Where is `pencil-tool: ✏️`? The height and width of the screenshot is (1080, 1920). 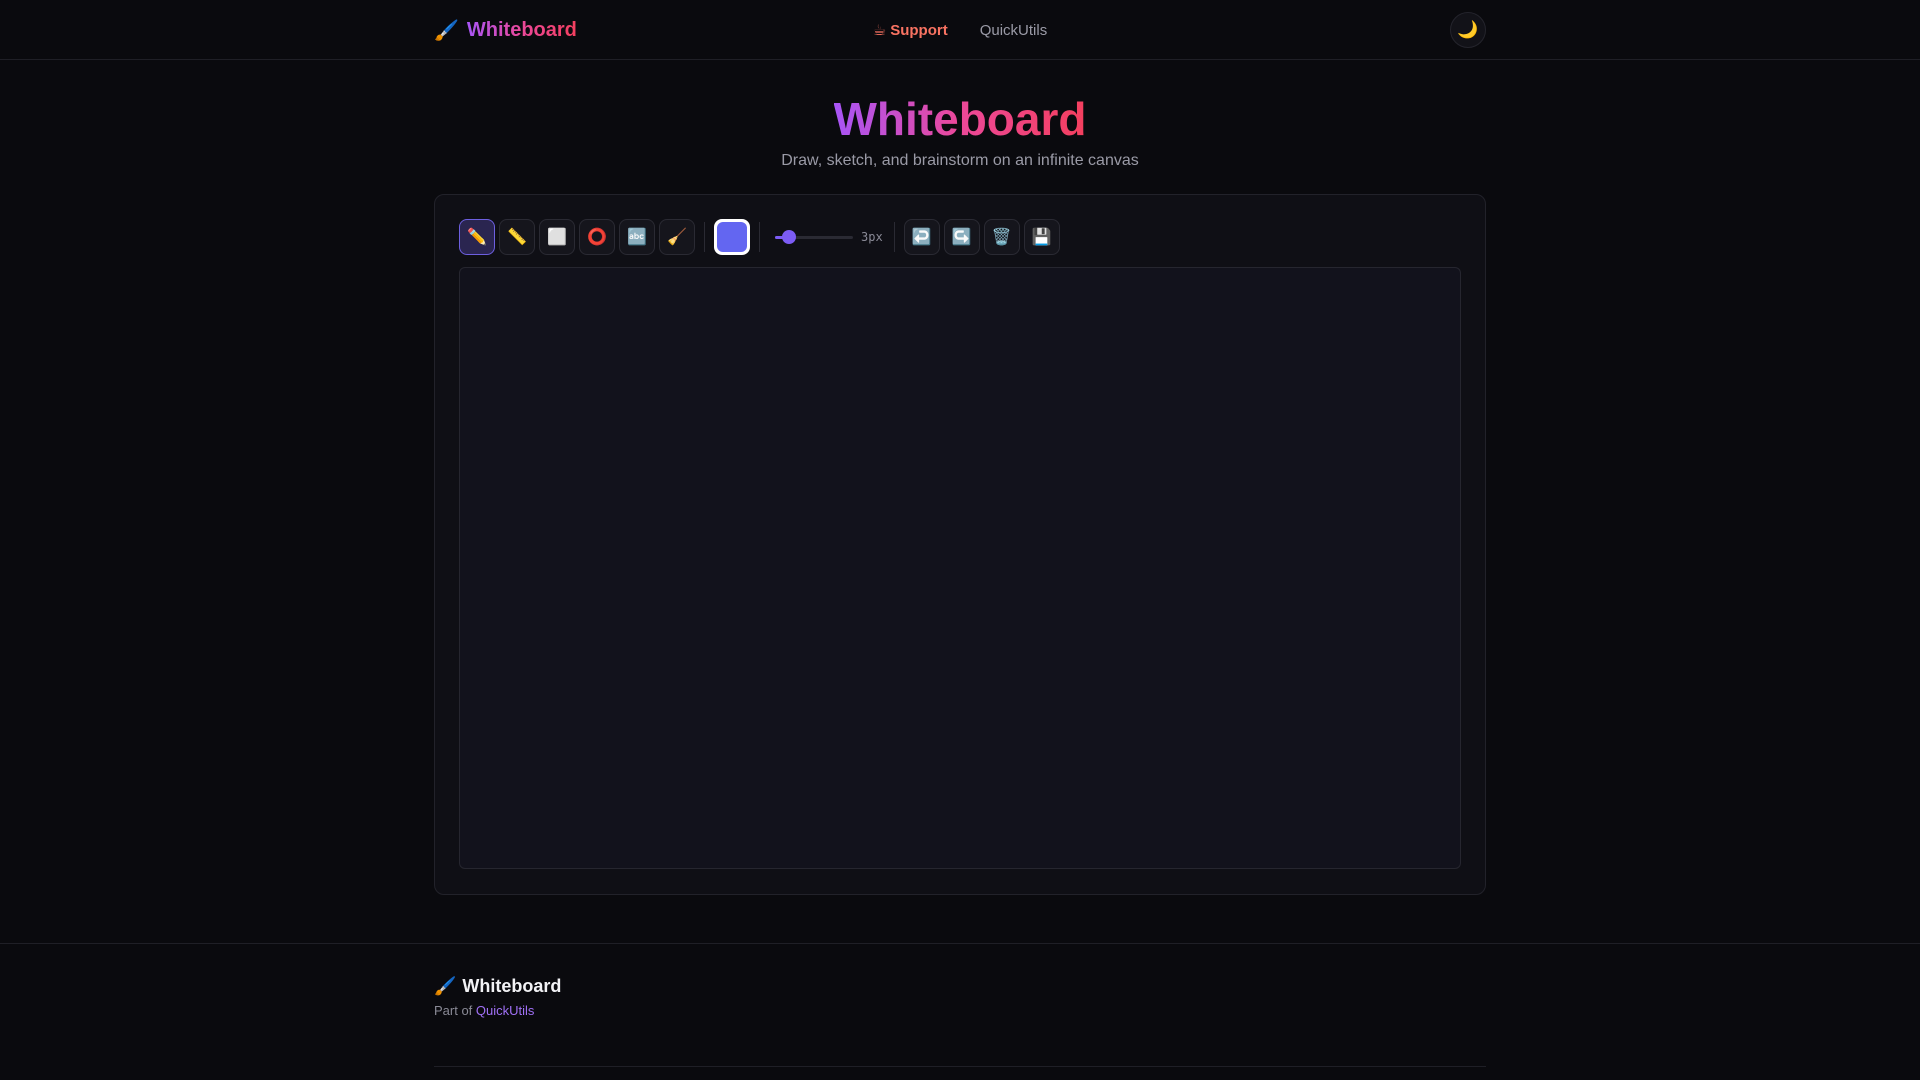 pencil-tool: ✏️ is located at coordinates (477, 237).